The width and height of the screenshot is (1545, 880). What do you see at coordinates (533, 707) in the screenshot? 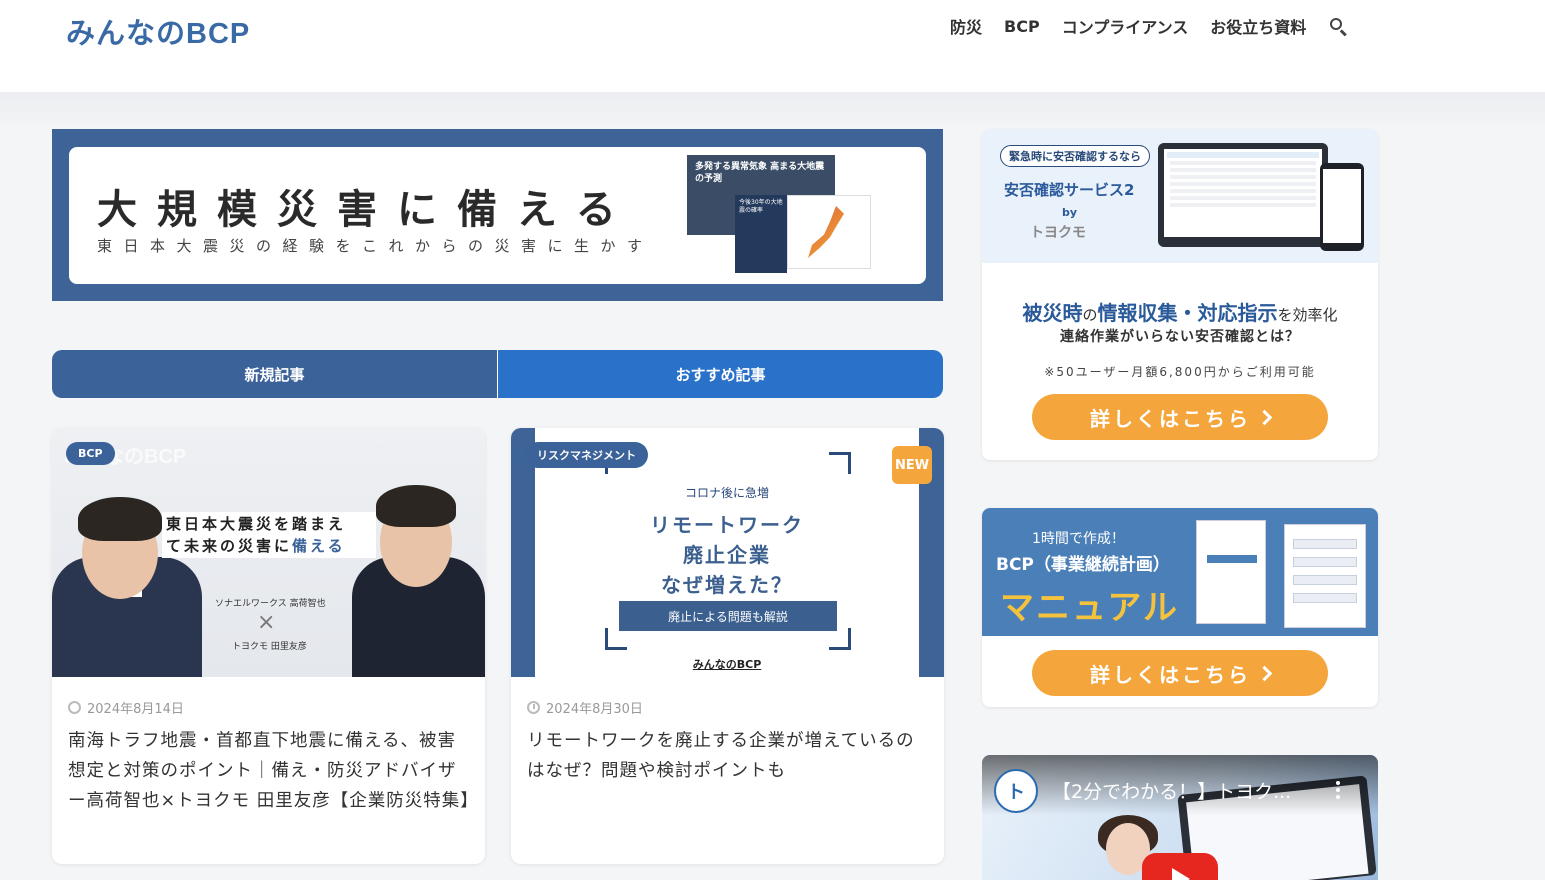
I see `clock-icon` at bounding box center [533, 707].